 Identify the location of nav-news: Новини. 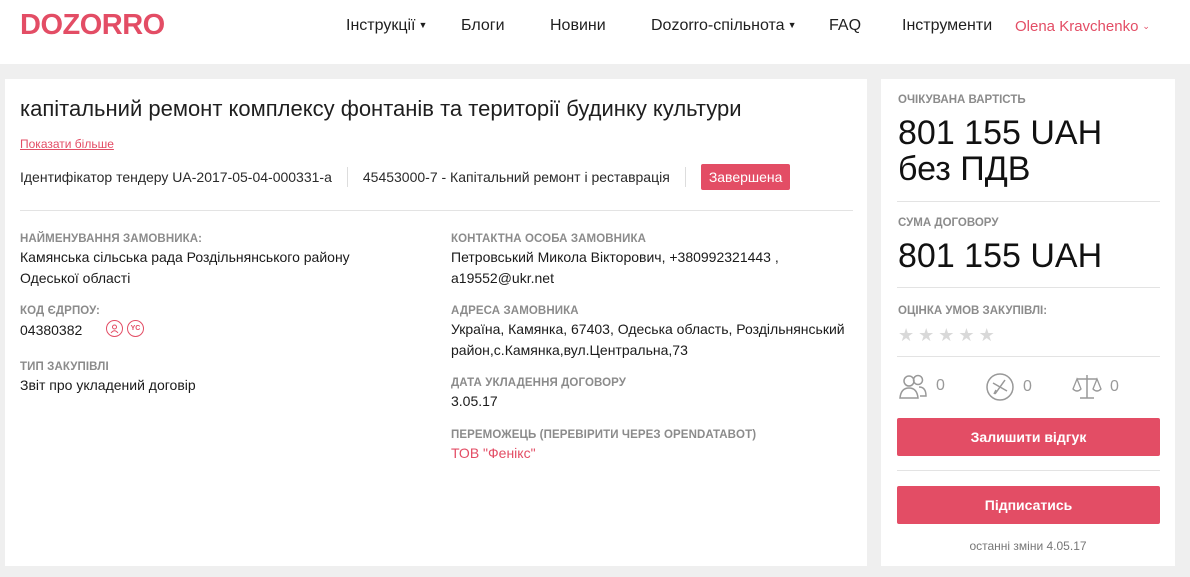
(578, 27).